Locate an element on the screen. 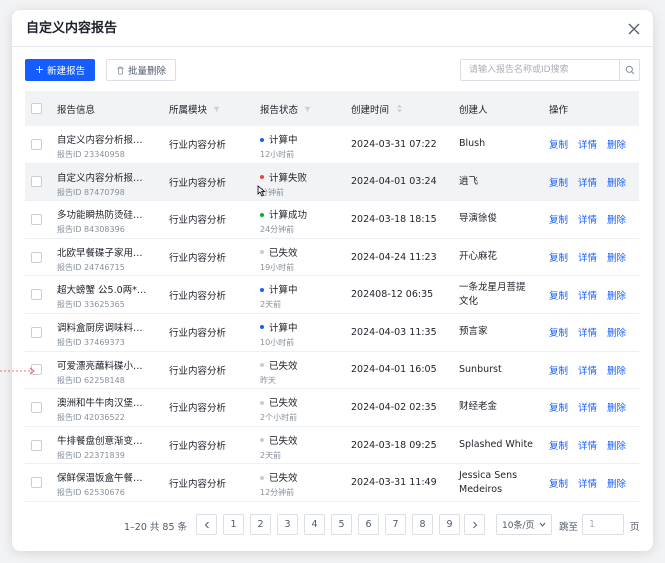  page-button: 3 is located at coordinates (287, 524).